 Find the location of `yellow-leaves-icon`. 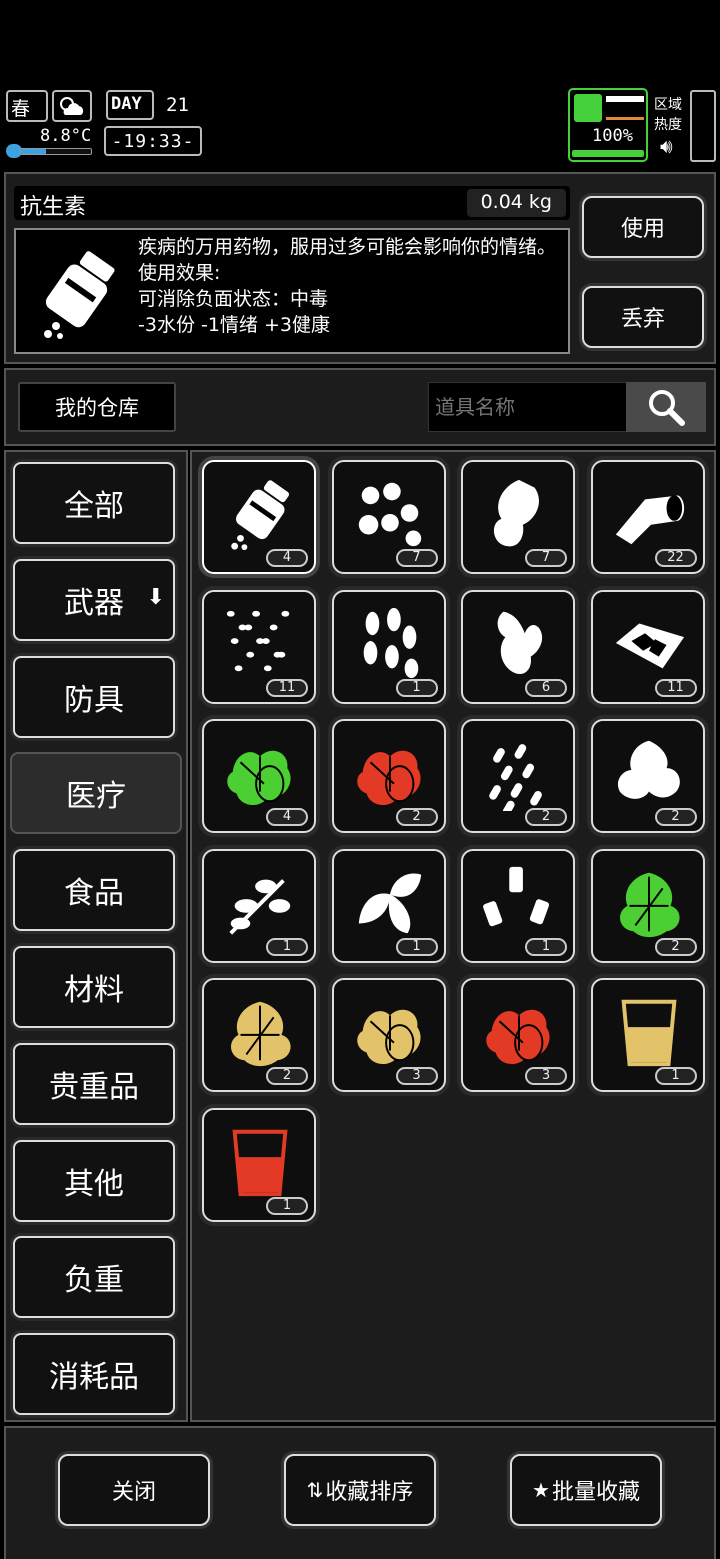

yellow-leaves-icon is located at coordinates (261, 1034).